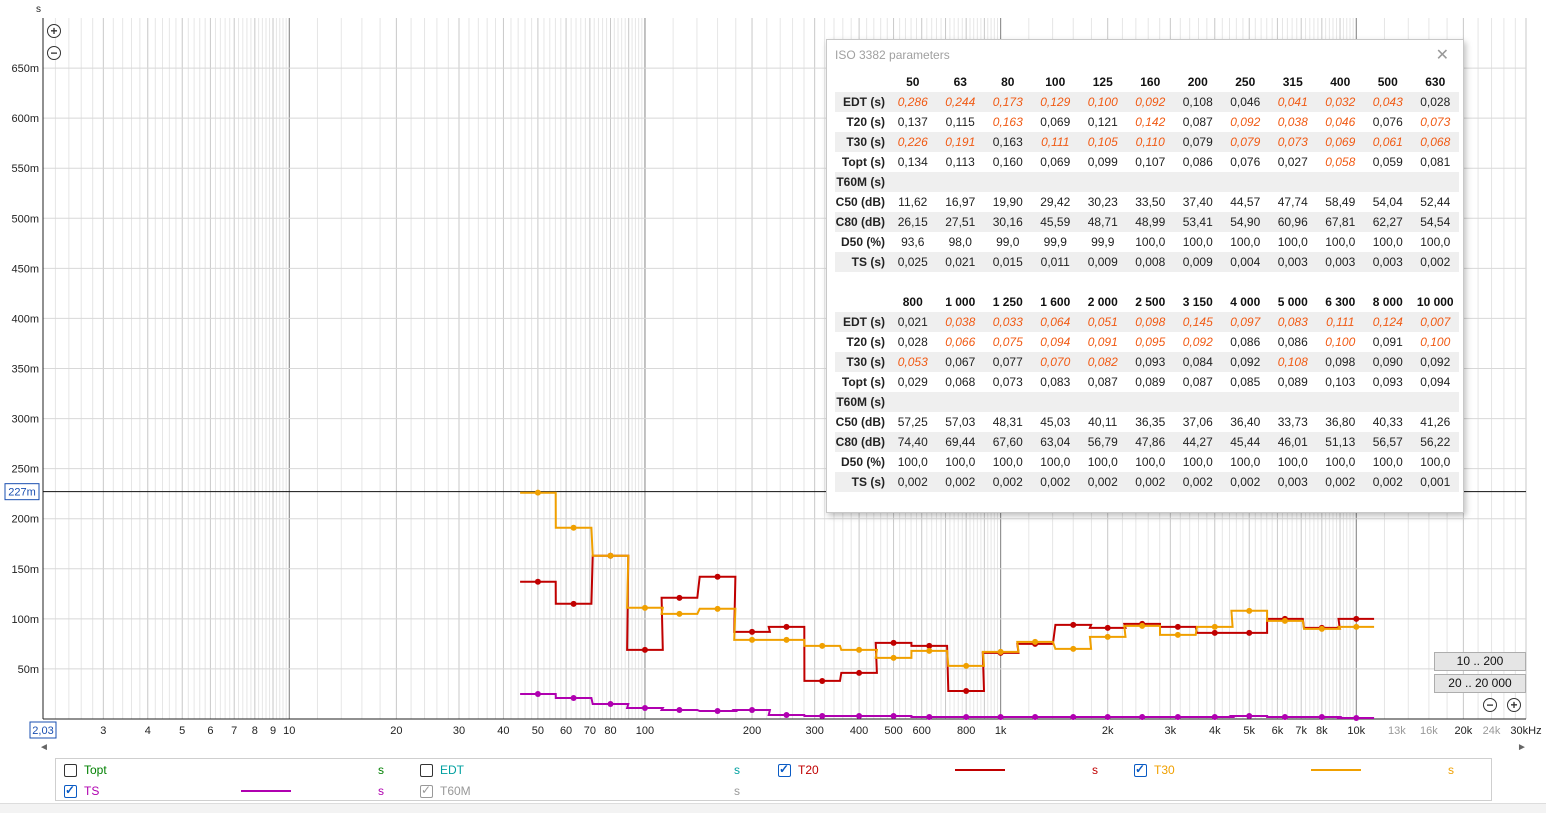 This screenshot has width=1546, height=813. I want to click on band-header: 2 500, so click(1150, 302).